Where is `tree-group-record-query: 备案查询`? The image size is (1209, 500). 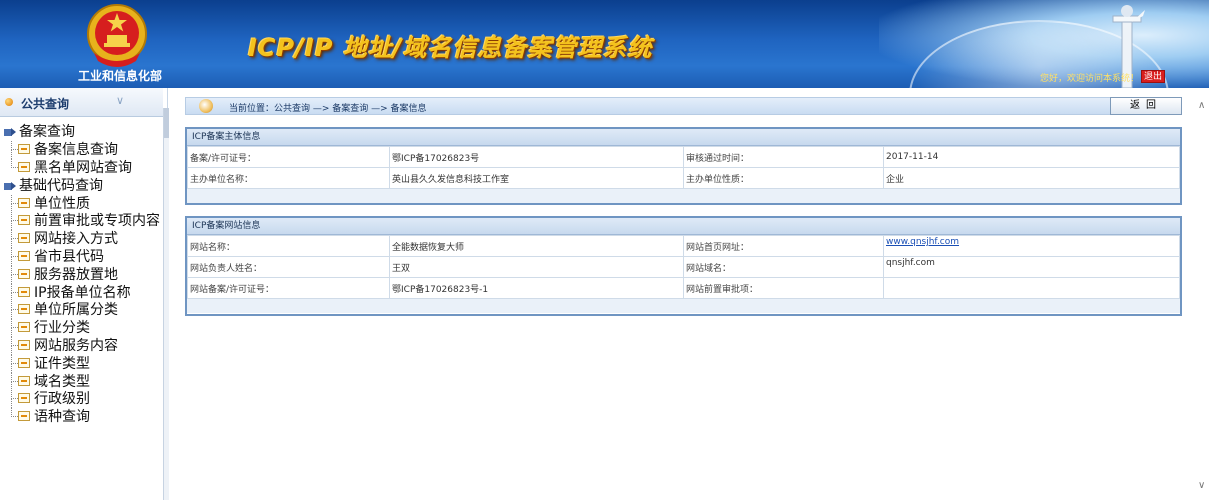
tree-group-record-query: 备案查询 is located at coordinates (81, 132).